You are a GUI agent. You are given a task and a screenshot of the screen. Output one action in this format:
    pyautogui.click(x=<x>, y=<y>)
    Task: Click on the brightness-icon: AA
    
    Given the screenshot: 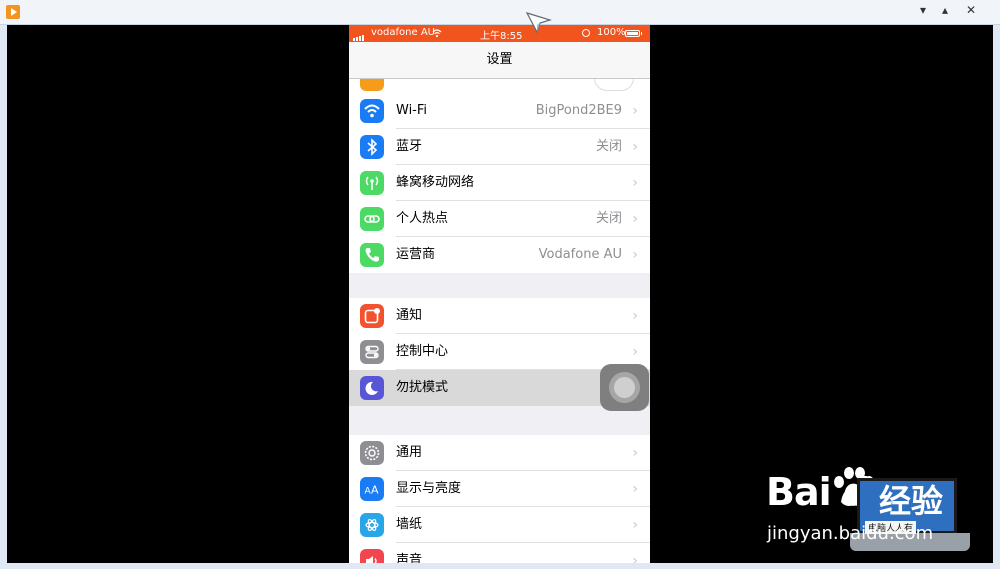 What is the action you would take?
    pyautogui.click(x=372, y=489)
    